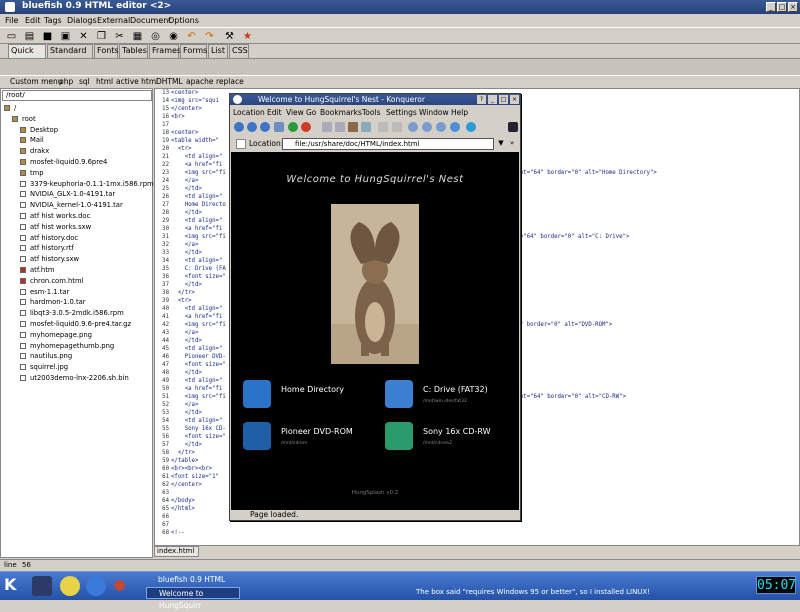  What do you see at coordinates (434, 112) in the screenshot?
I see `menu-window: Window` at bounding box center [434, 112].